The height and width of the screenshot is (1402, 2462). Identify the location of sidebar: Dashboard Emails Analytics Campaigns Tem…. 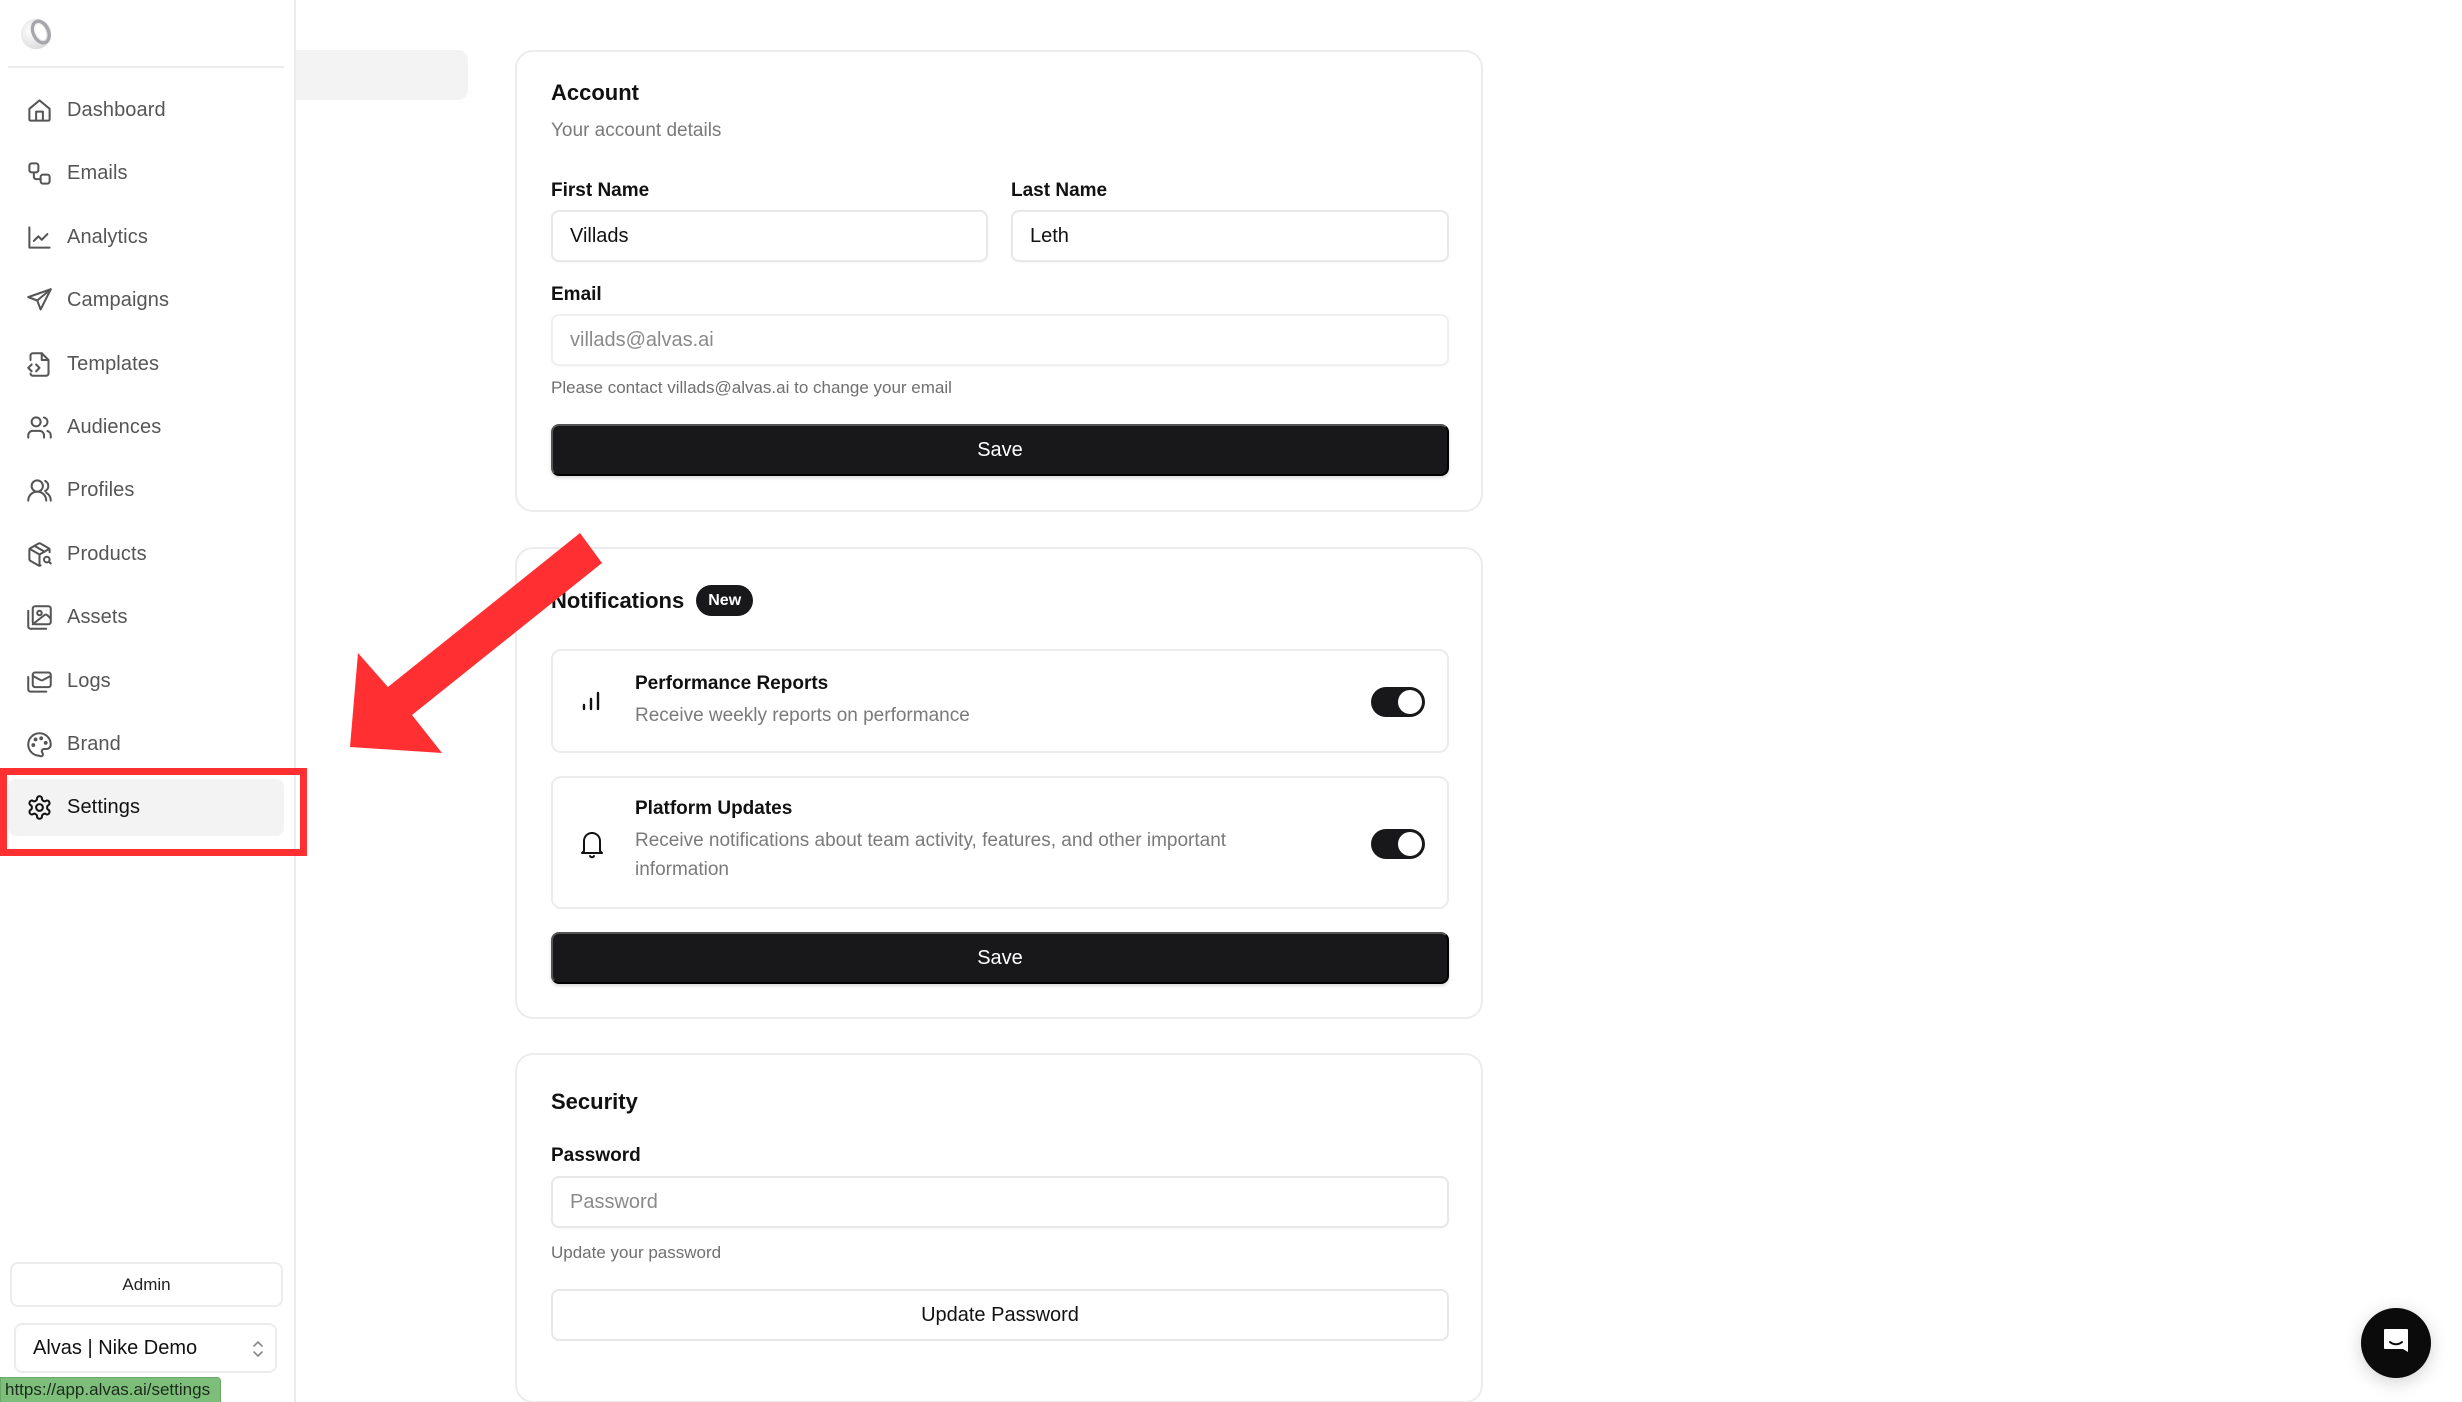
(148, 701).